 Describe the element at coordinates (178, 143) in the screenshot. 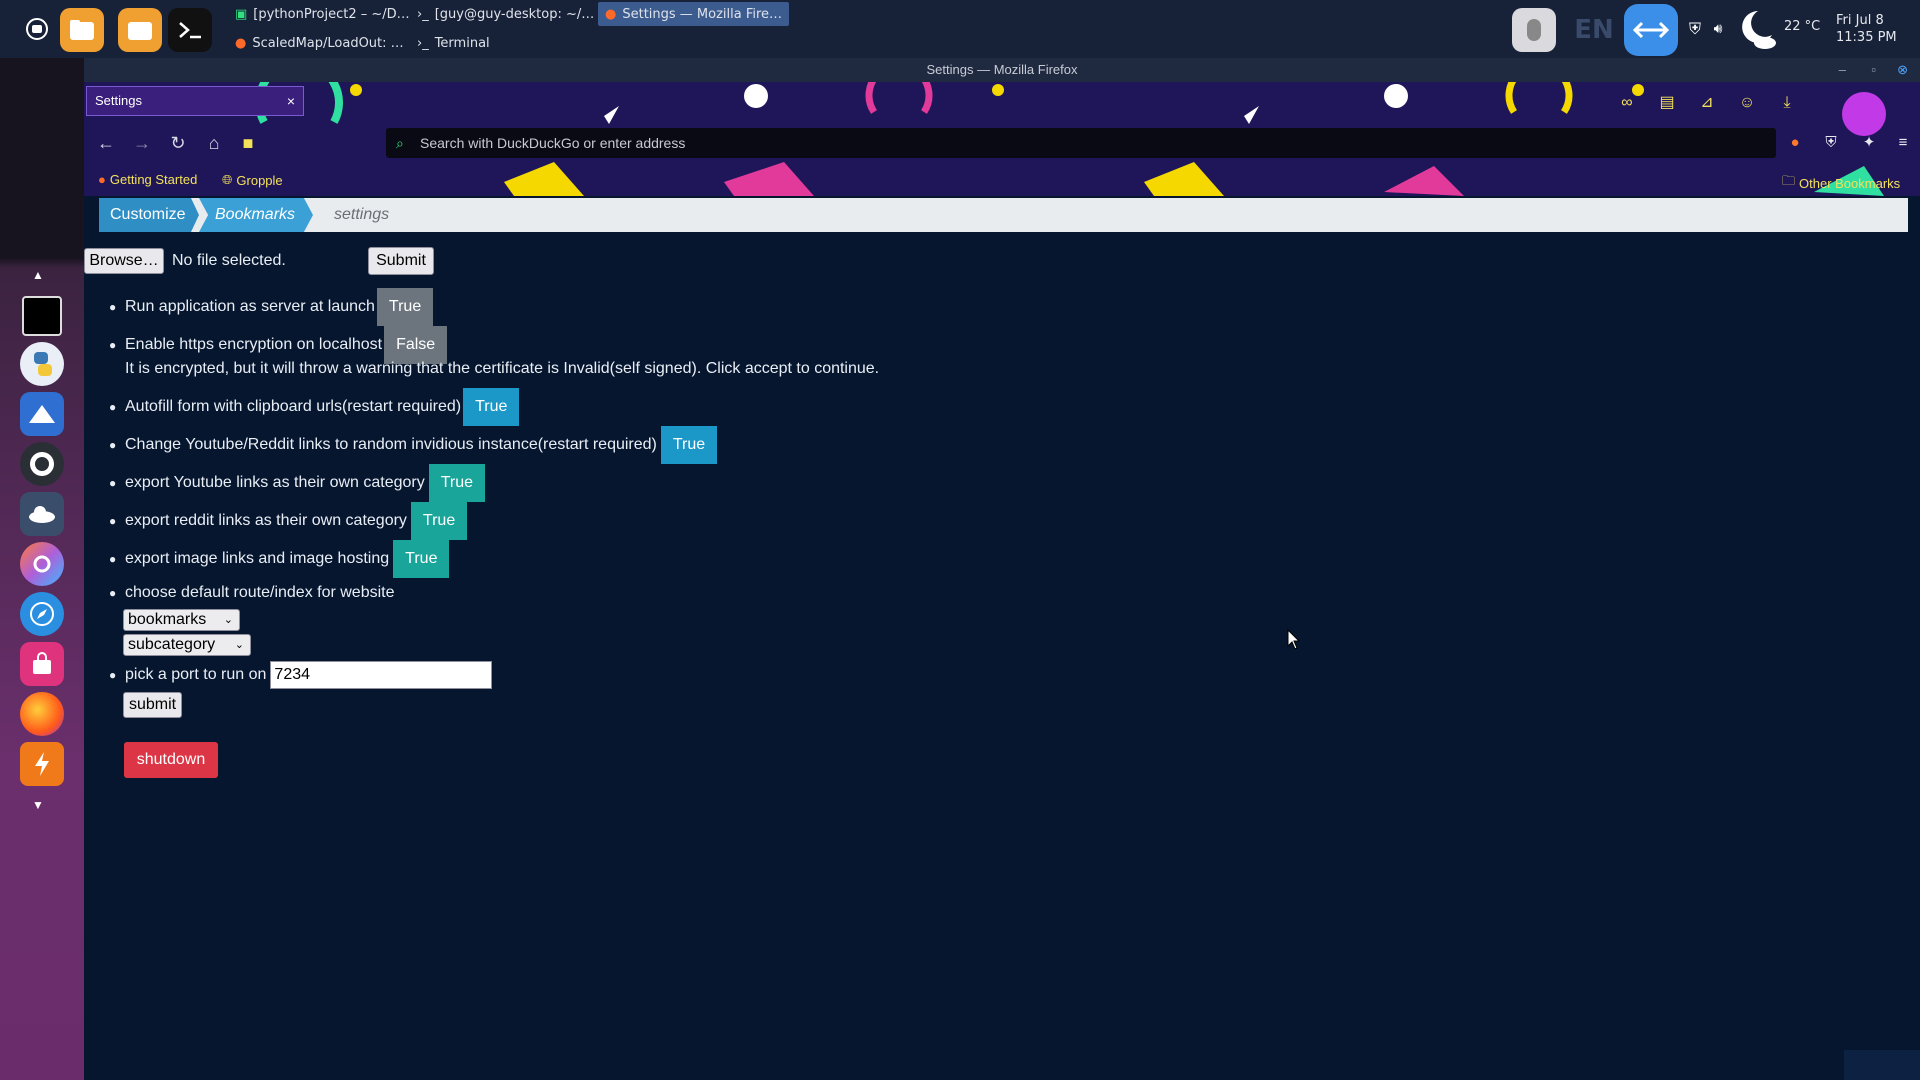

I see `reload-icon: ↻` at that location.